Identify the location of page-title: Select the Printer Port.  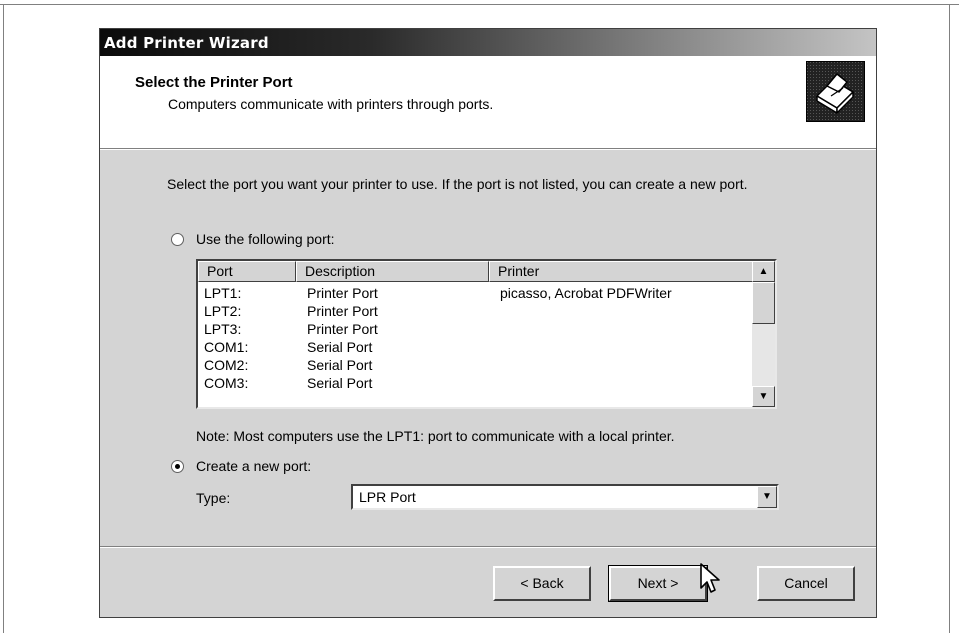
(214, 82).